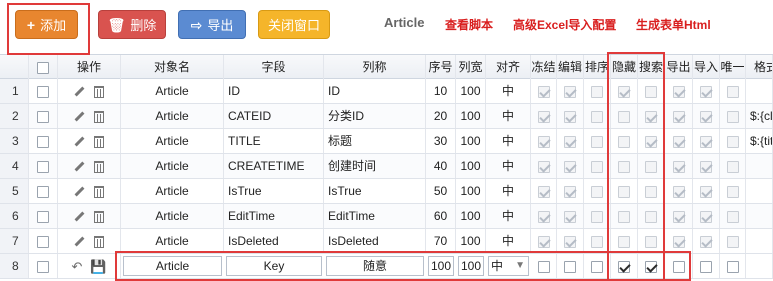 This screenshot has height=281, width=773. What do you see at coordinates (471, 266) in the screenshot?
I see `width-input: 100` at bounding box center [471, 266].